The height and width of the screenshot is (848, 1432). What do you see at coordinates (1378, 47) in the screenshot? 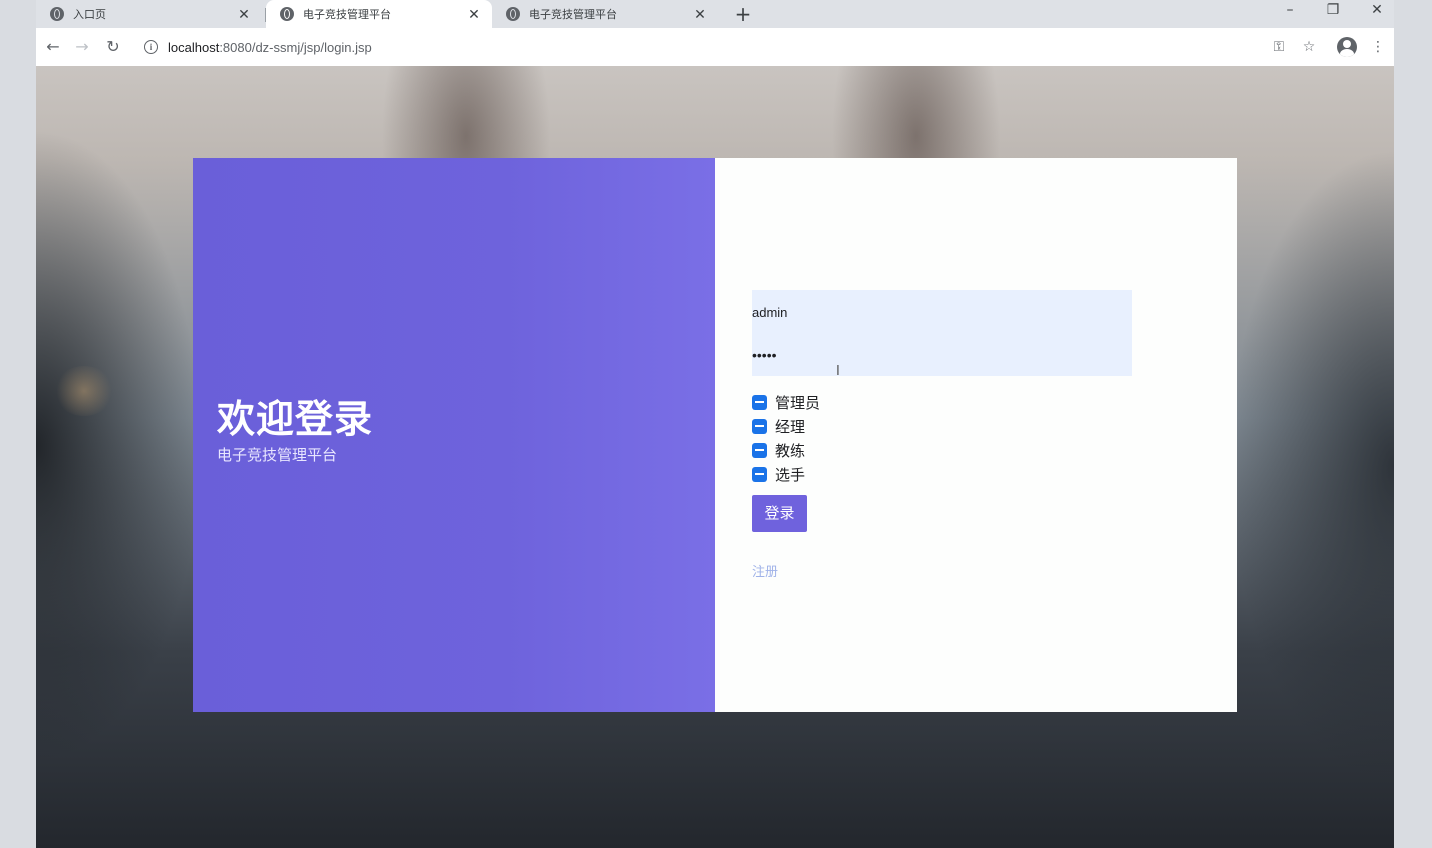
I see `menu-icon: ⋮` at bounding box center [1378, 47].